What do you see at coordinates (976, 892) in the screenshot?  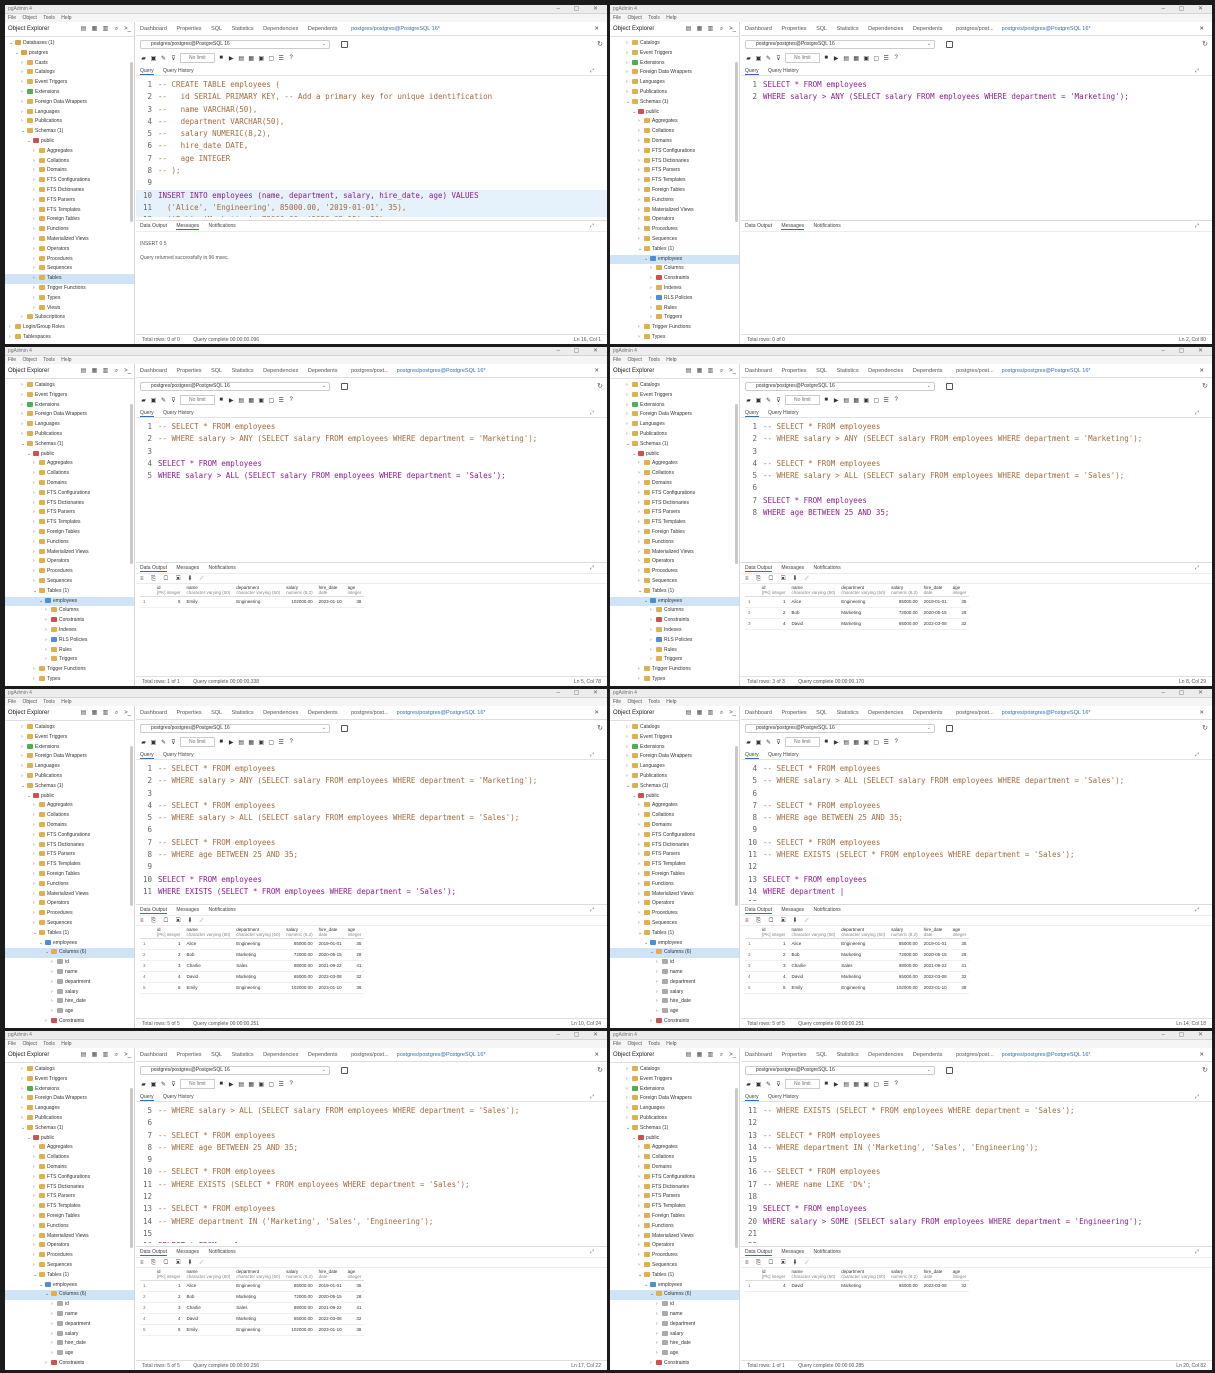 I see `code-line: 14 WHERE department |` at bounding box center [976, 892].